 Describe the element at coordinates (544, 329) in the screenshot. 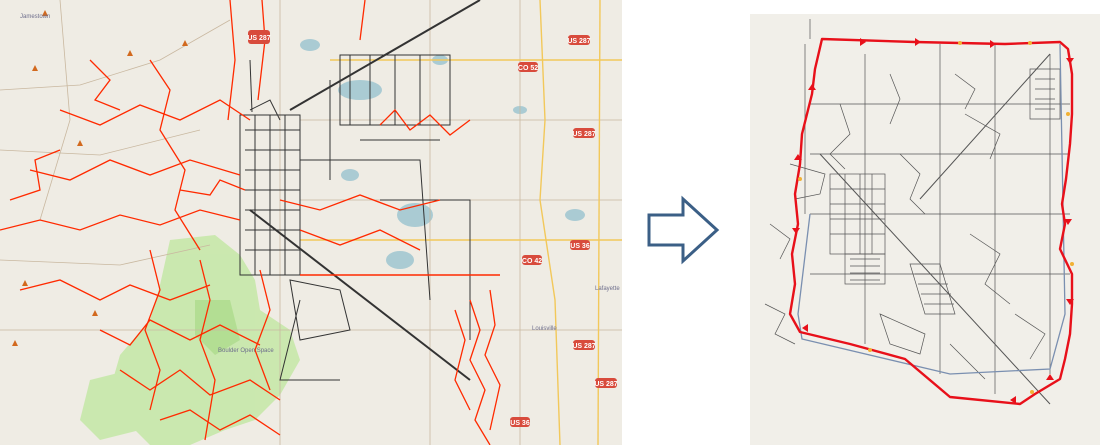

I see `place-label: Louisville` at that location.